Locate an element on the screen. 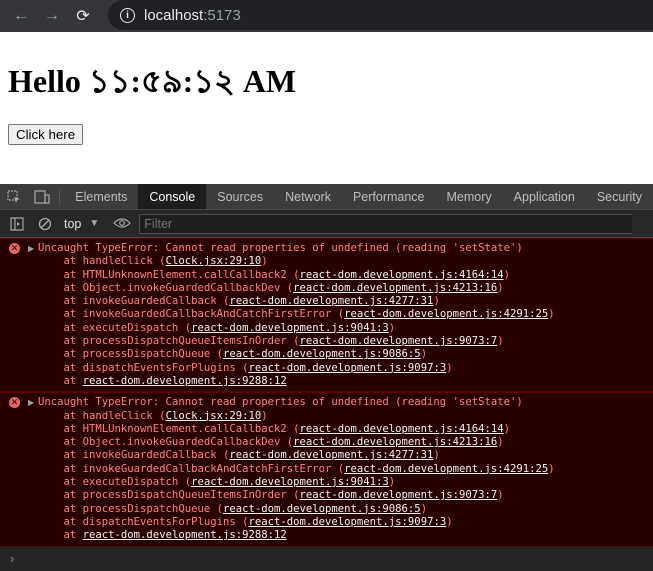  inspect-element-icon is located at coordinates (14, 196).